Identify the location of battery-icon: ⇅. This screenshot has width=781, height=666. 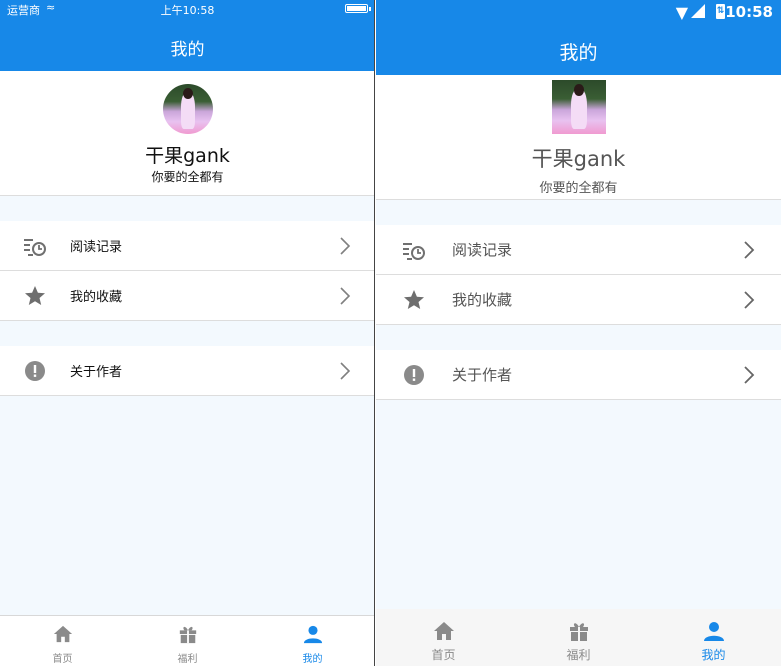
(720, 11).